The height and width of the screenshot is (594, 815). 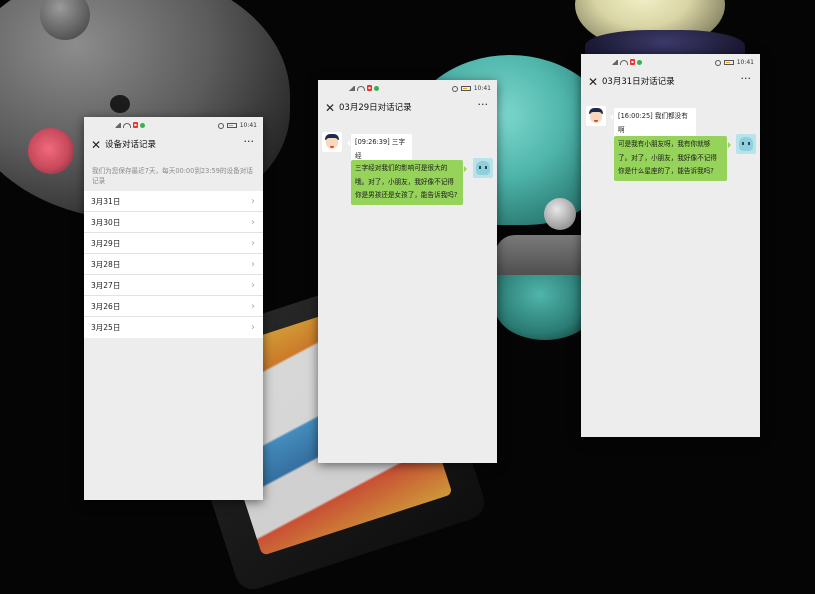 I want to click on list-item-date: 3月28日 ›, so click(x=173, y=264).